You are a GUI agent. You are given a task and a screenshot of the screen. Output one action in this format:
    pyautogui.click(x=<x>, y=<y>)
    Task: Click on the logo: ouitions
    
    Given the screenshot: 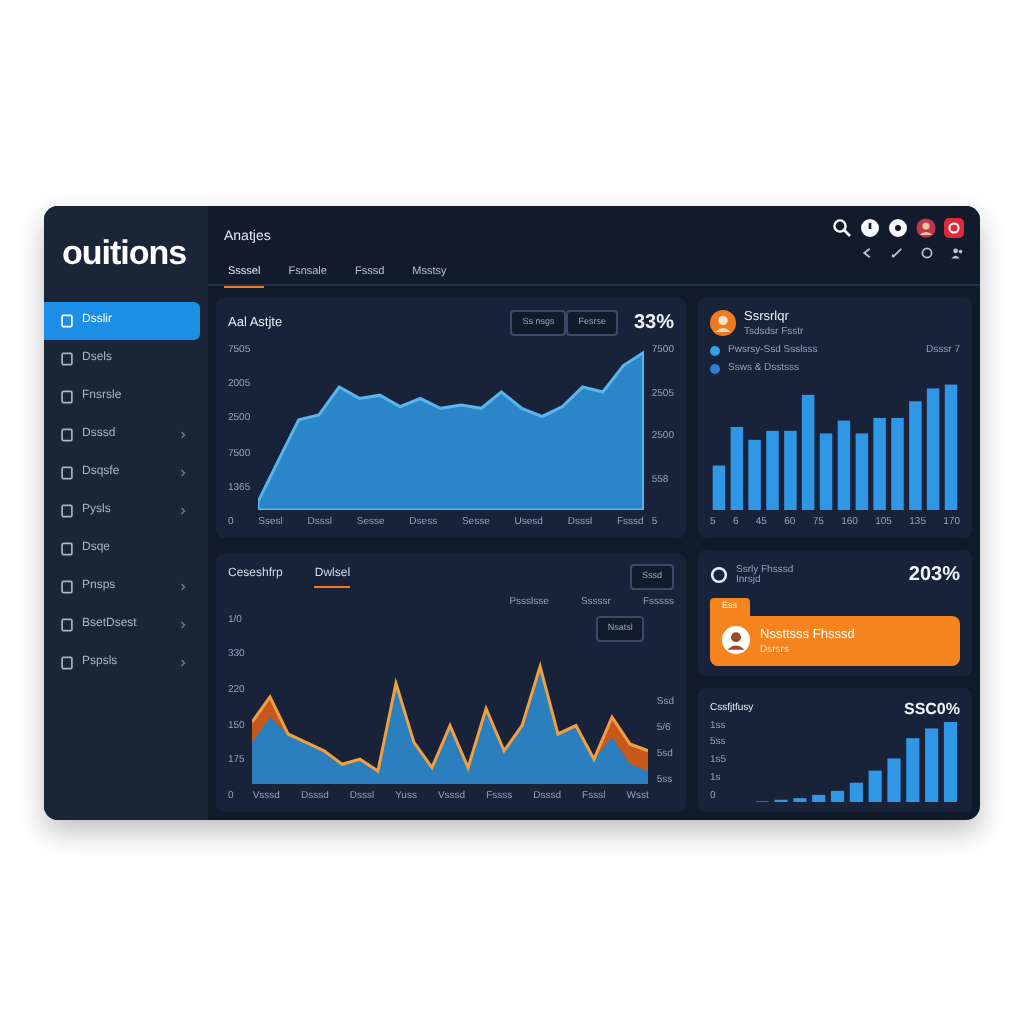 What is the action you would take?
    pyautogui.click(x=124, y=254)
    